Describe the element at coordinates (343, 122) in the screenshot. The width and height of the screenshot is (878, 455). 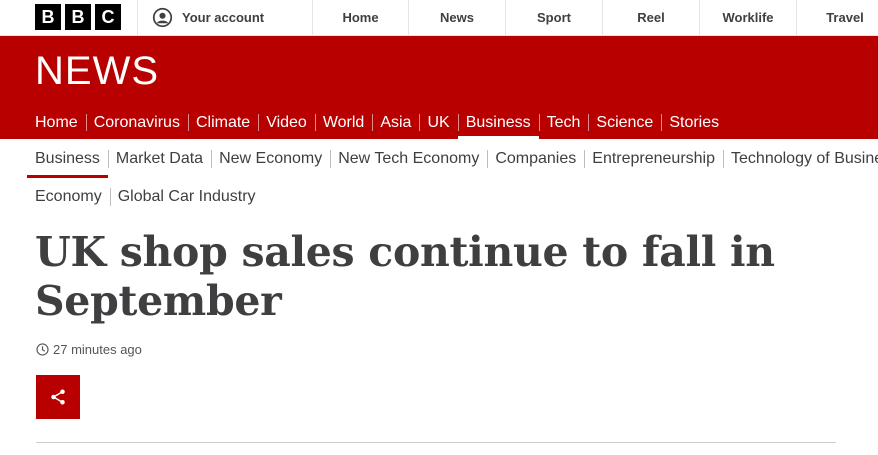
I see `news-nav-world: World` at that location.